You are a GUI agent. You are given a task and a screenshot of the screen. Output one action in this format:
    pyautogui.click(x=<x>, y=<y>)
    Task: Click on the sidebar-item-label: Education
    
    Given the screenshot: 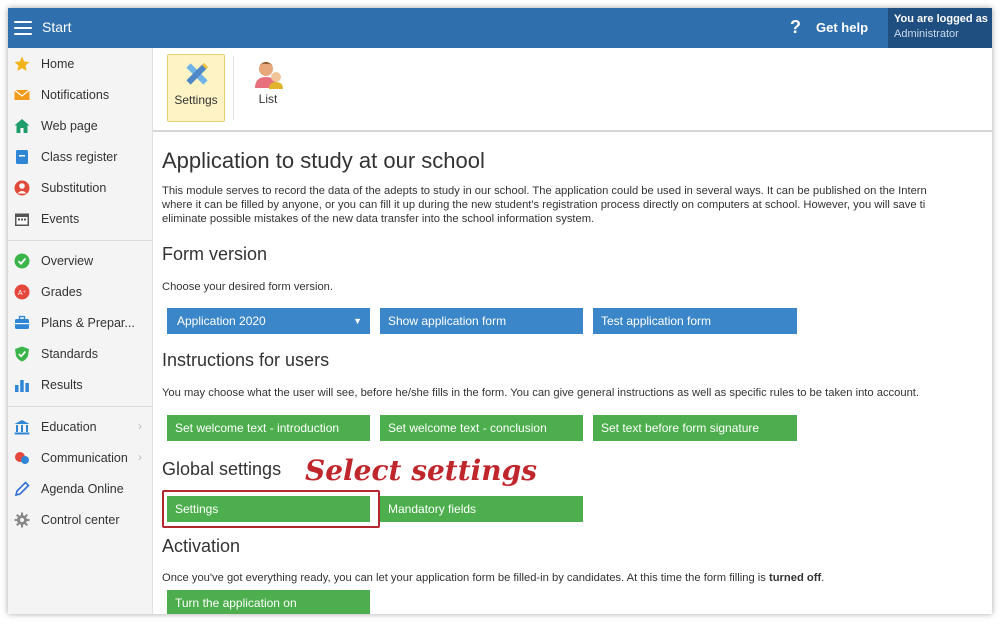 What is the action you would take?
    pyautogui.click(x=69, y=427)
    